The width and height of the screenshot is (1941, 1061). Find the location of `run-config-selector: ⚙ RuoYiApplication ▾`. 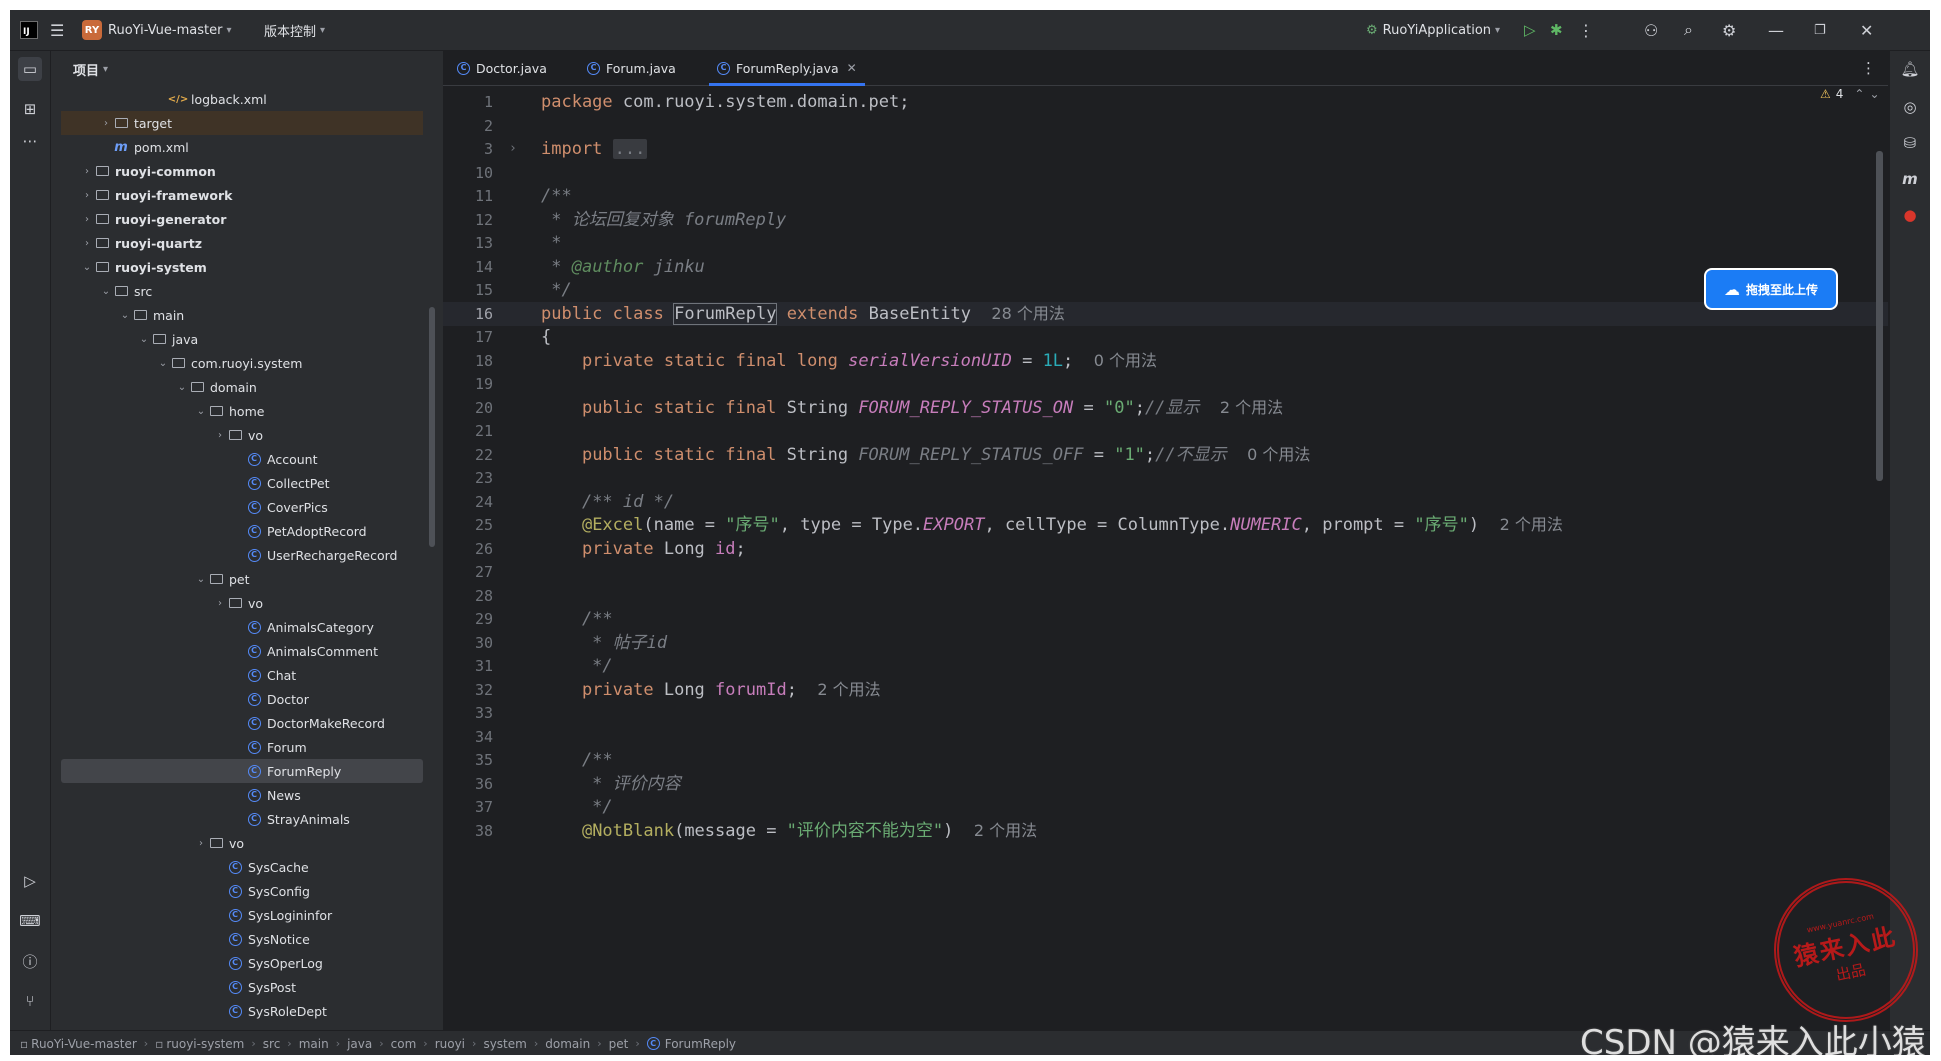

run-config-selector: ⚙ RuoYiApplication ▾ is located at coordinates (1433, 30).